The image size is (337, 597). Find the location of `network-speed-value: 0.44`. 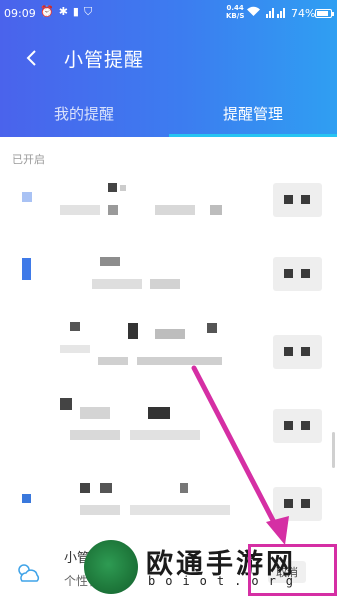

network-speed-value: 0.44 is located at coordinates (235, 8).